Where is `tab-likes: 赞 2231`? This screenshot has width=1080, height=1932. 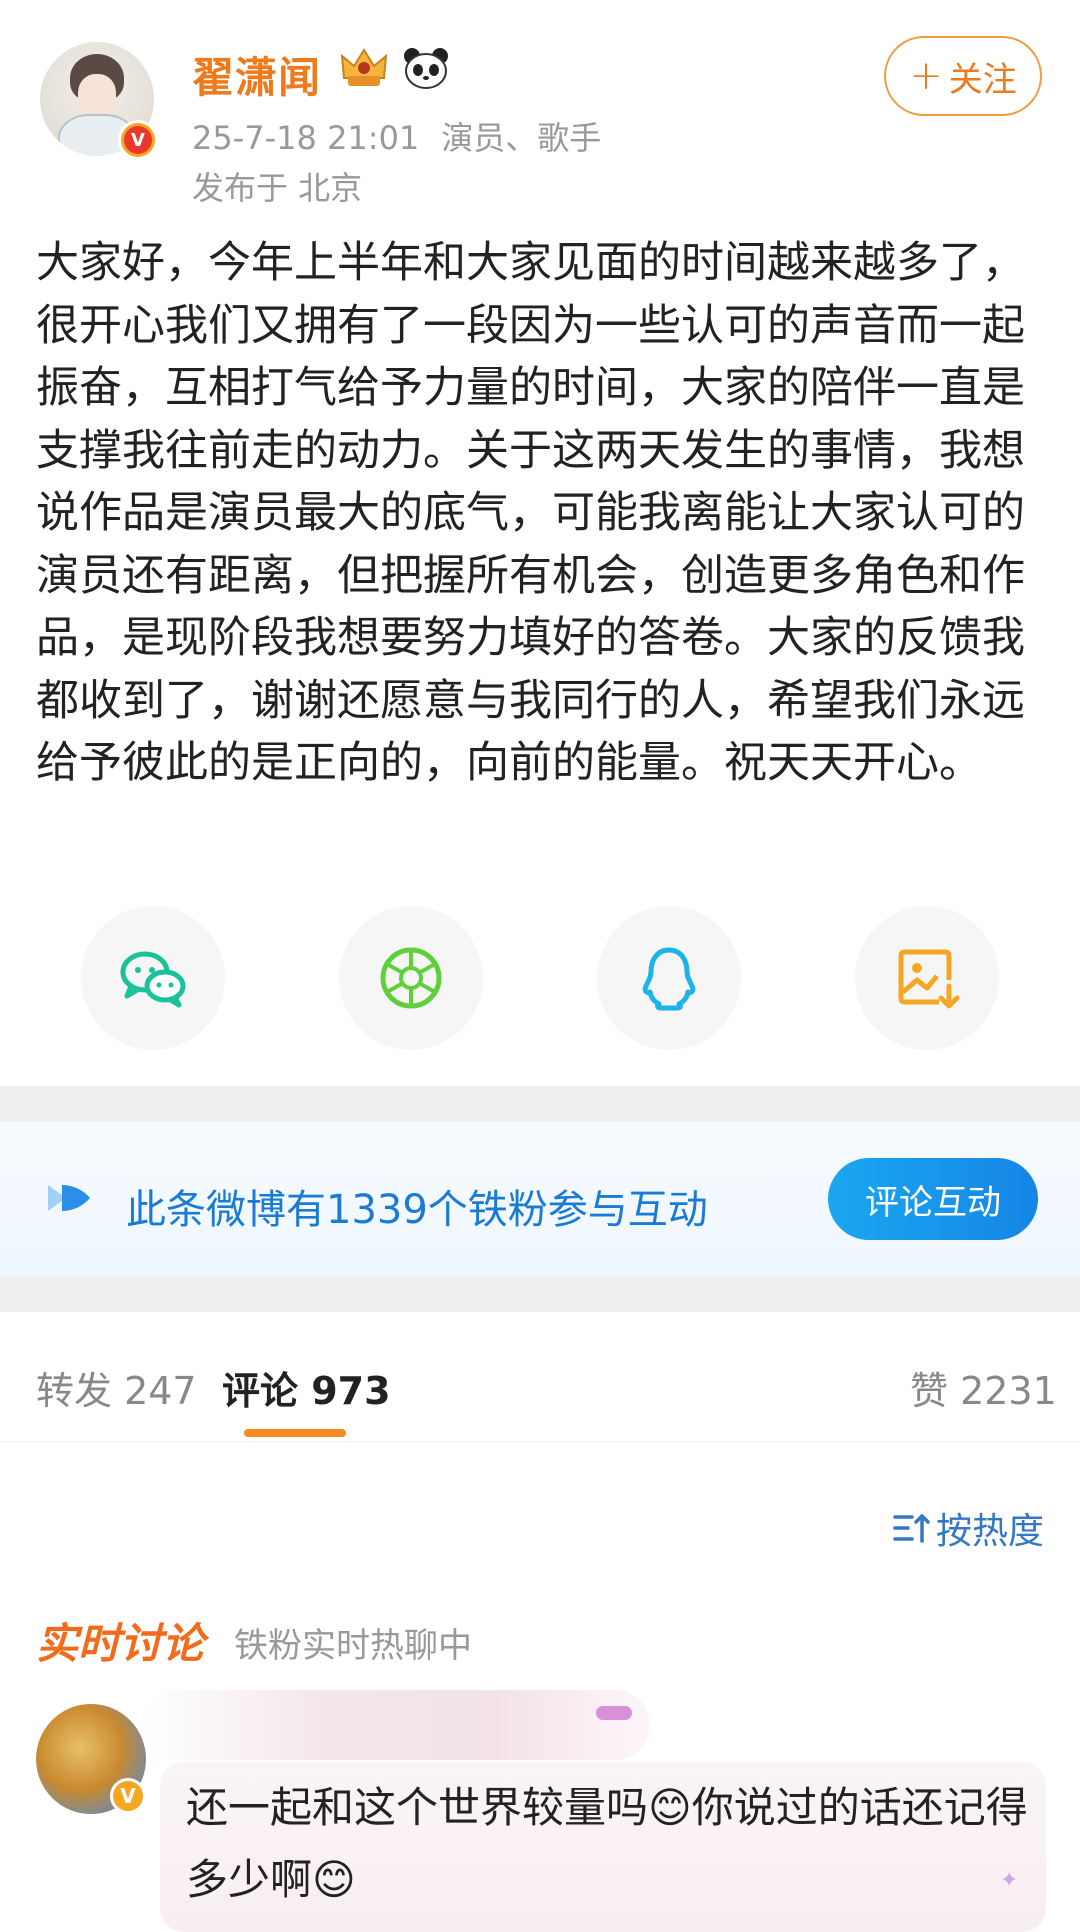 tab-likes: 赞 2231 is located at coordinates (983, 1387).